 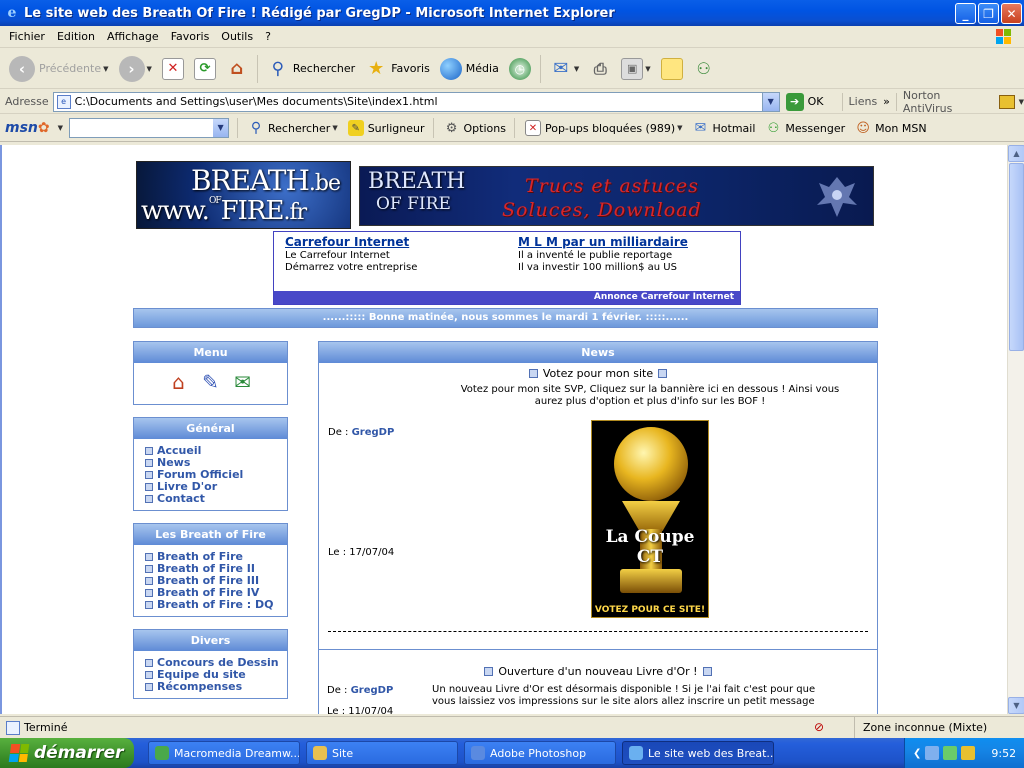 I want to click on popups-dropdown-icon: ▼, so click(x=679, y=128).